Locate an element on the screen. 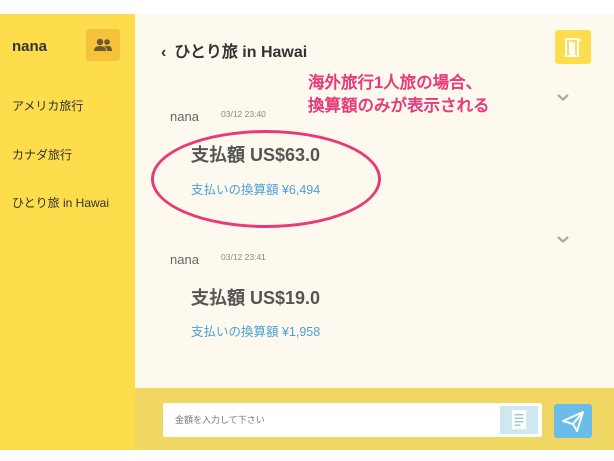  receipt-button is located at coordinates (519, 420).